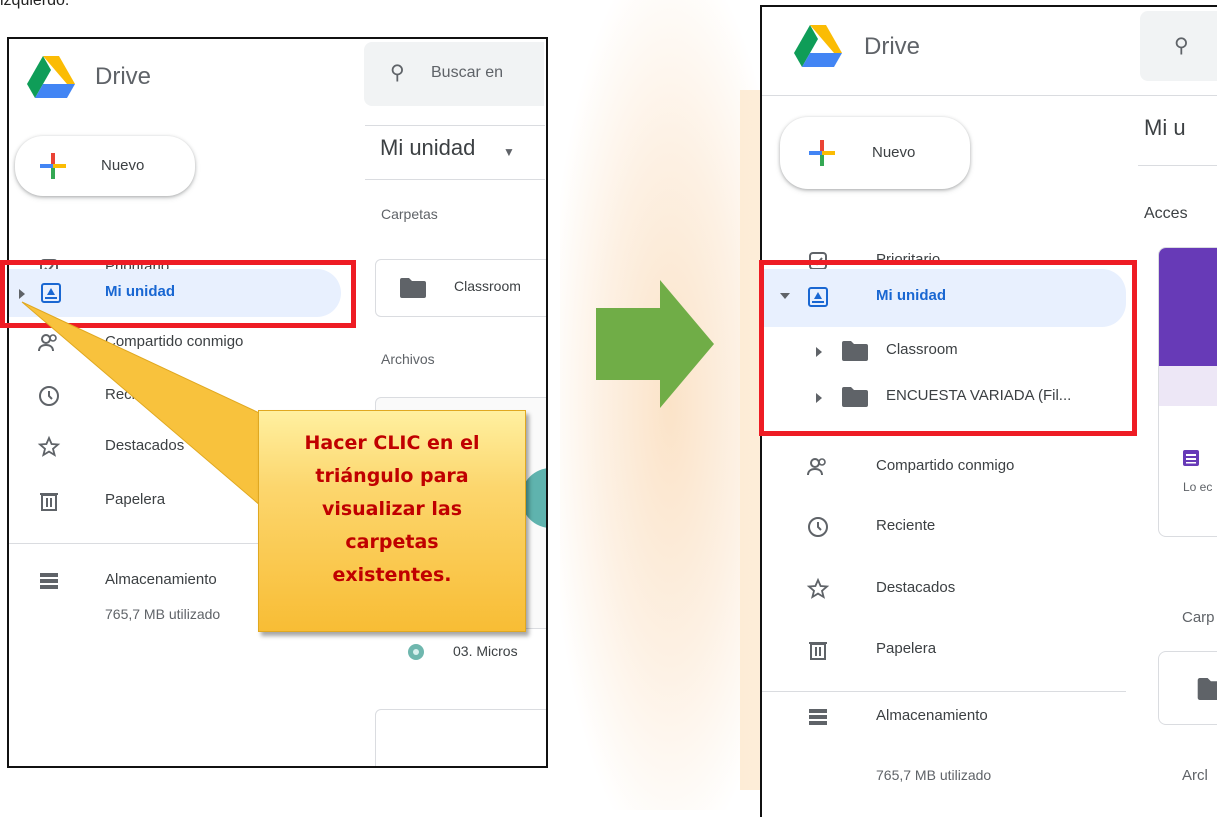 Image resolution: width=1217 pixels, height=817 pixels. Describe the element at coordinates (1207, 689) in the screenshot. I see `folder-icon` at that location.